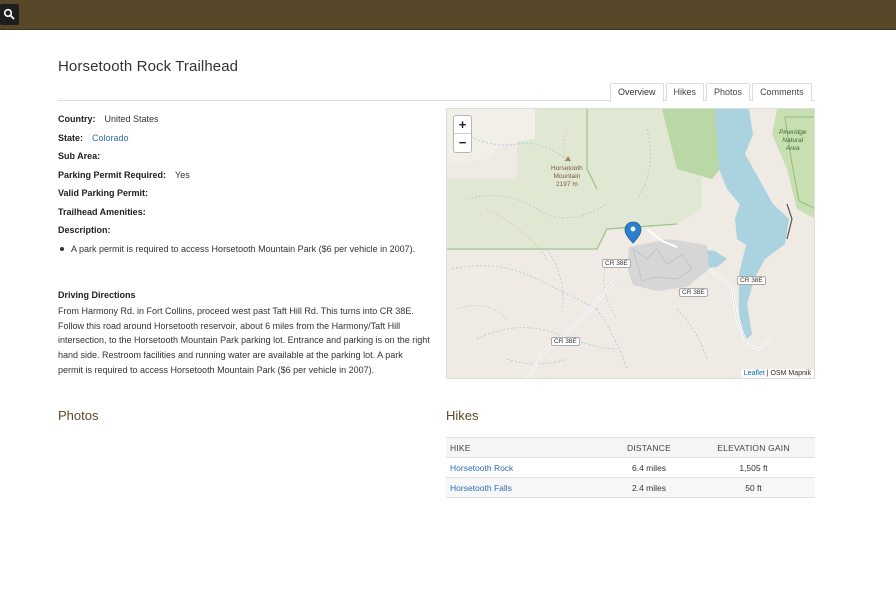 The image size is (896, 600). Describe the element at coordinates (685, 92) in the screenshot. I see `tab-hikes: Hikes` at that location.